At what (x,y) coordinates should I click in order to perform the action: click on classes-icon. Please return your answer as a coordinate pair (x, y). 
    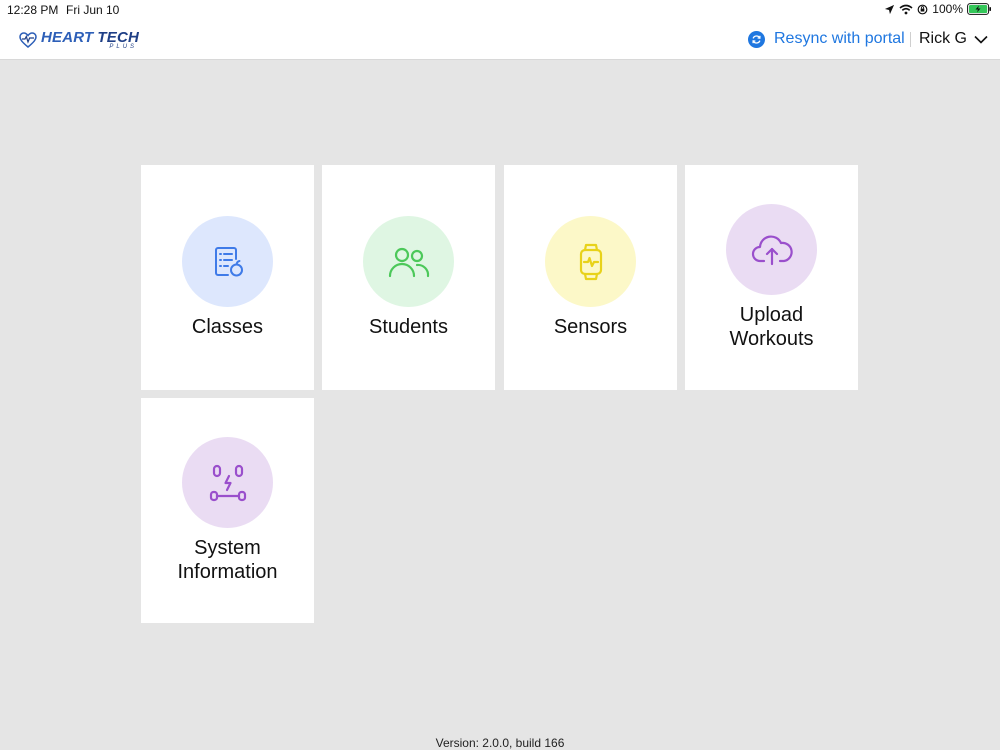
    Looking at the image, I should click on (227, 261).